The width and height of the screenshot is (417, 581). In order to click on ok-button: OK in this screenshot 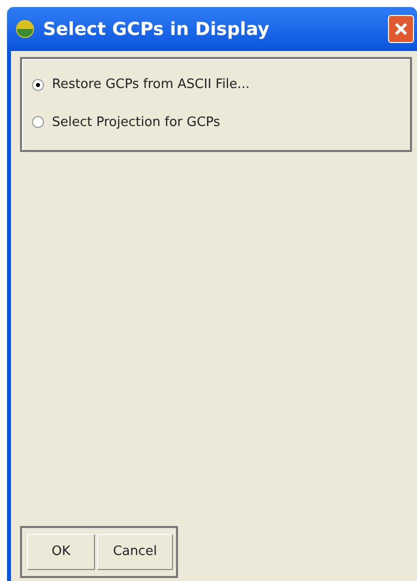, I will do `click(61, 552)`.